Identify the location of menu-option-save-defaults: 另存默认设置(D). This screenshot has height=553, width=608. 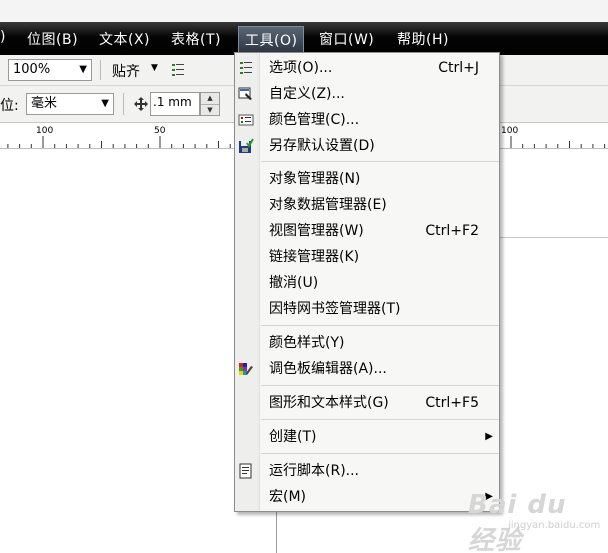
(367, 146).